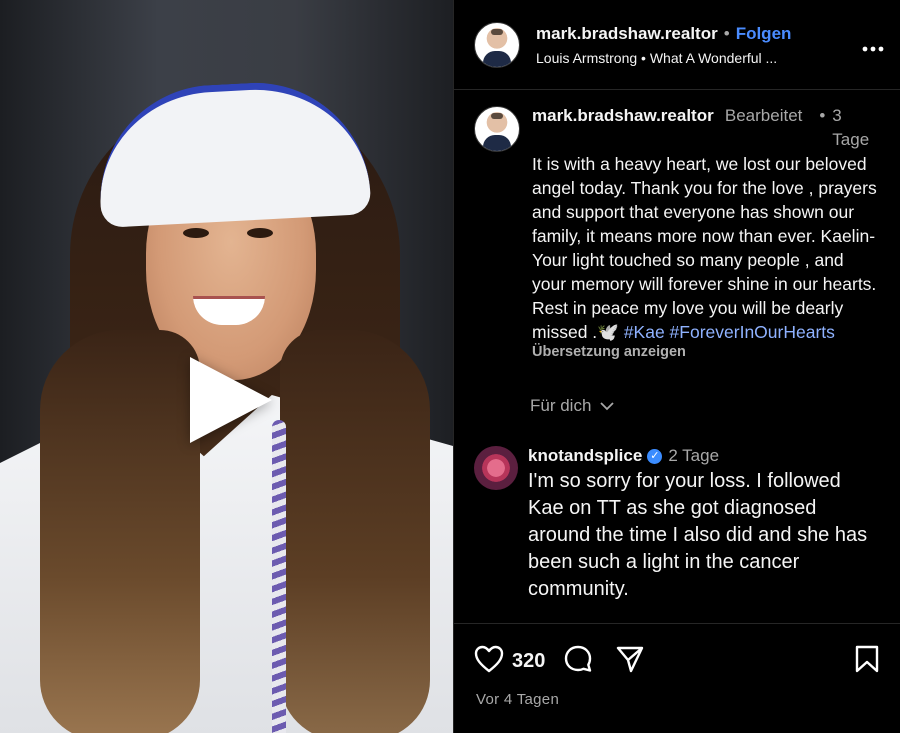 The image size is (900, 733). Describe the element at coordinates (764, 33) in the screenshot. I see `follow-button: Folgen` at that location.